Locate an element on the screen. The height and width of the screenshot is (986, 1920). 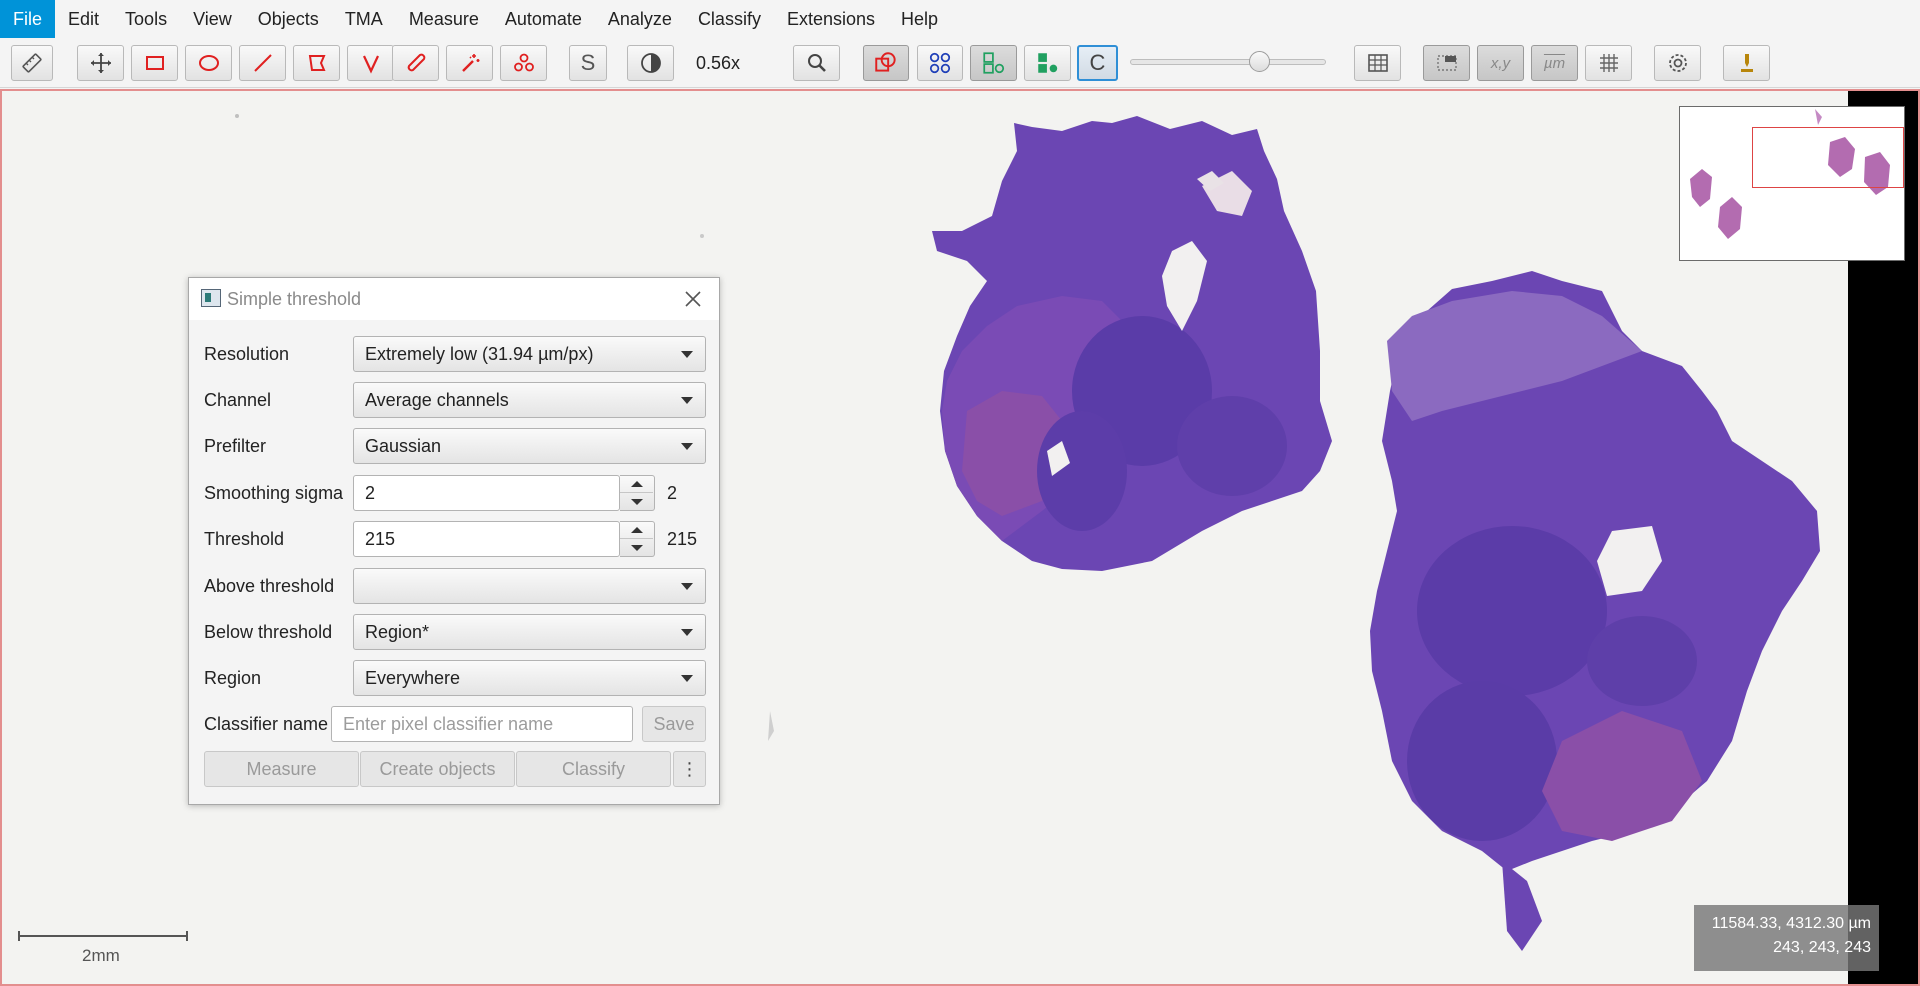
threshold-spinner is located at coordinates (637, 539).